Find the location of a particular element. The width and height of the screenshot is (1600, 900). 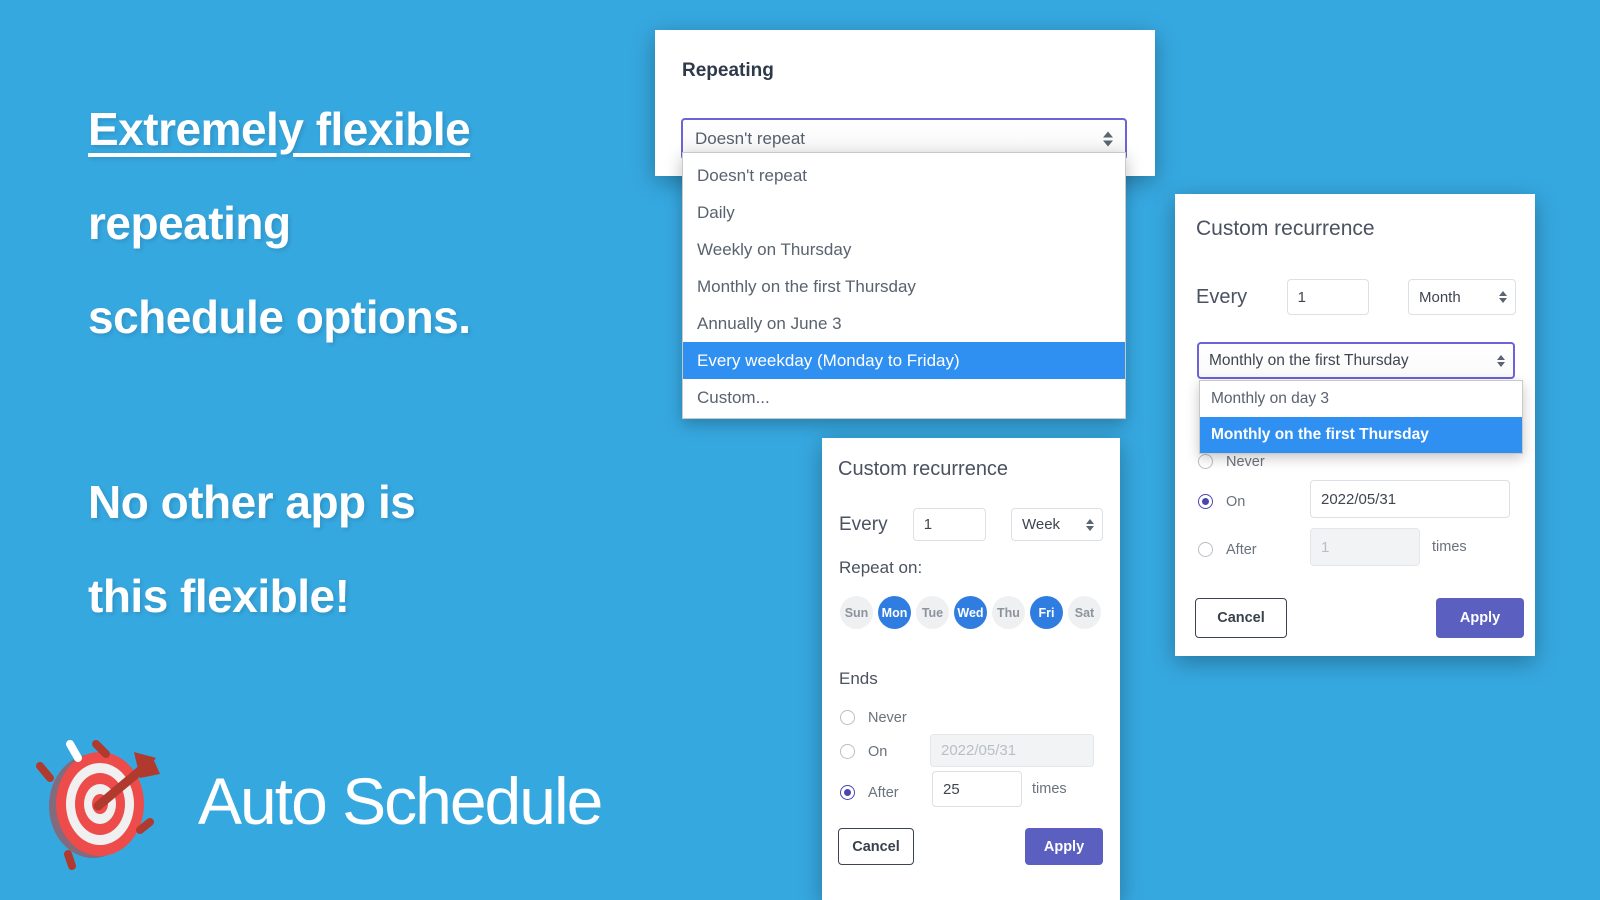

weekday-mon: Mon is located at coordinates (894, 612).